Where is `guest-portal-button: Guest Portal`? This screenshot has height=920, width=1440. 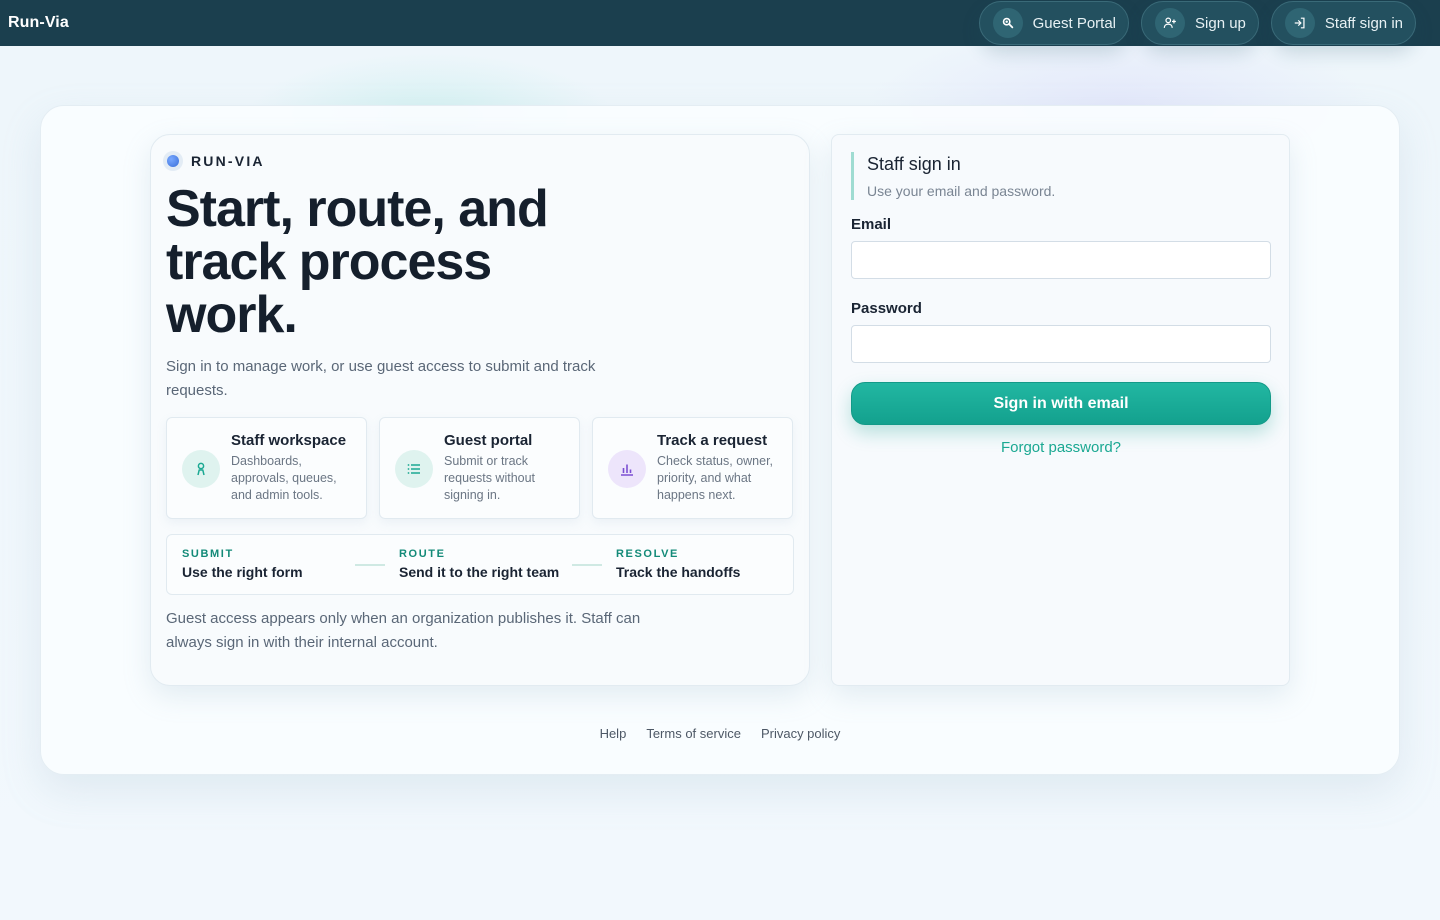 guest-portal-button: Guest Portal is located at coordinates (1054, 23).